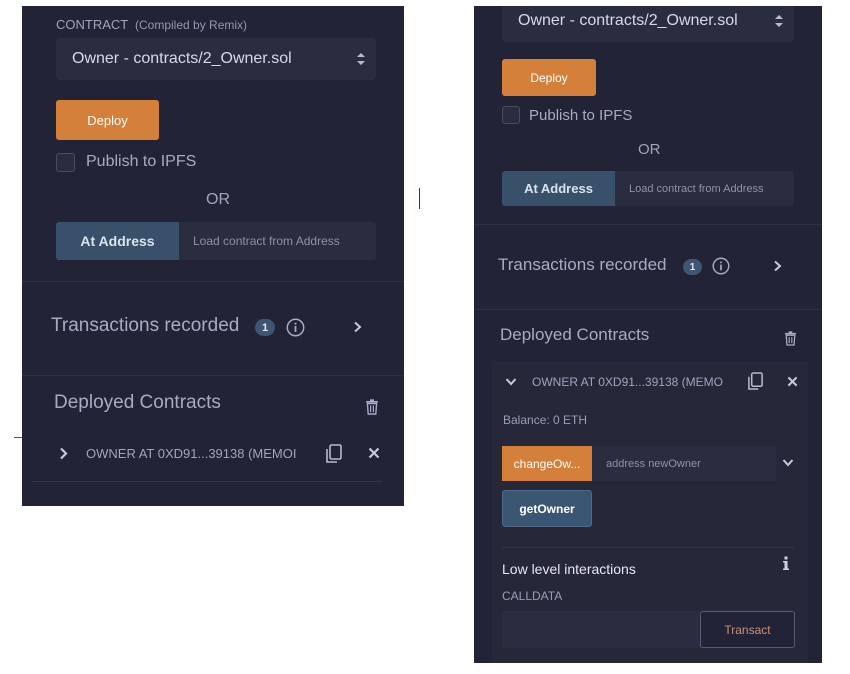 Image resolution: width=850 pixels, height=674 pixels. Describe the element at coordinates (191, 453) in the screenshot. I see `deployed-contract-name: OWNER AT 0XD91...39138 (MEMOI` at that location.